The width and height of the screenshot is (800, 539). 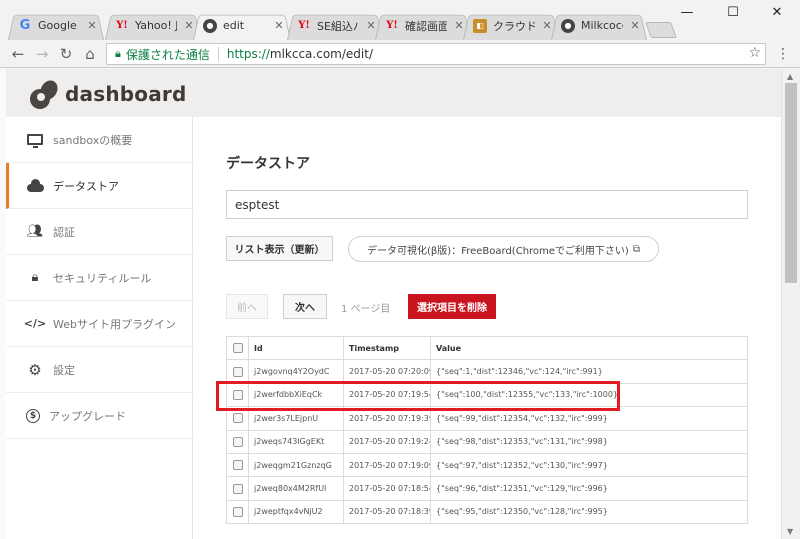 I want to click on new-tab-button, so click(x=661, y=30).